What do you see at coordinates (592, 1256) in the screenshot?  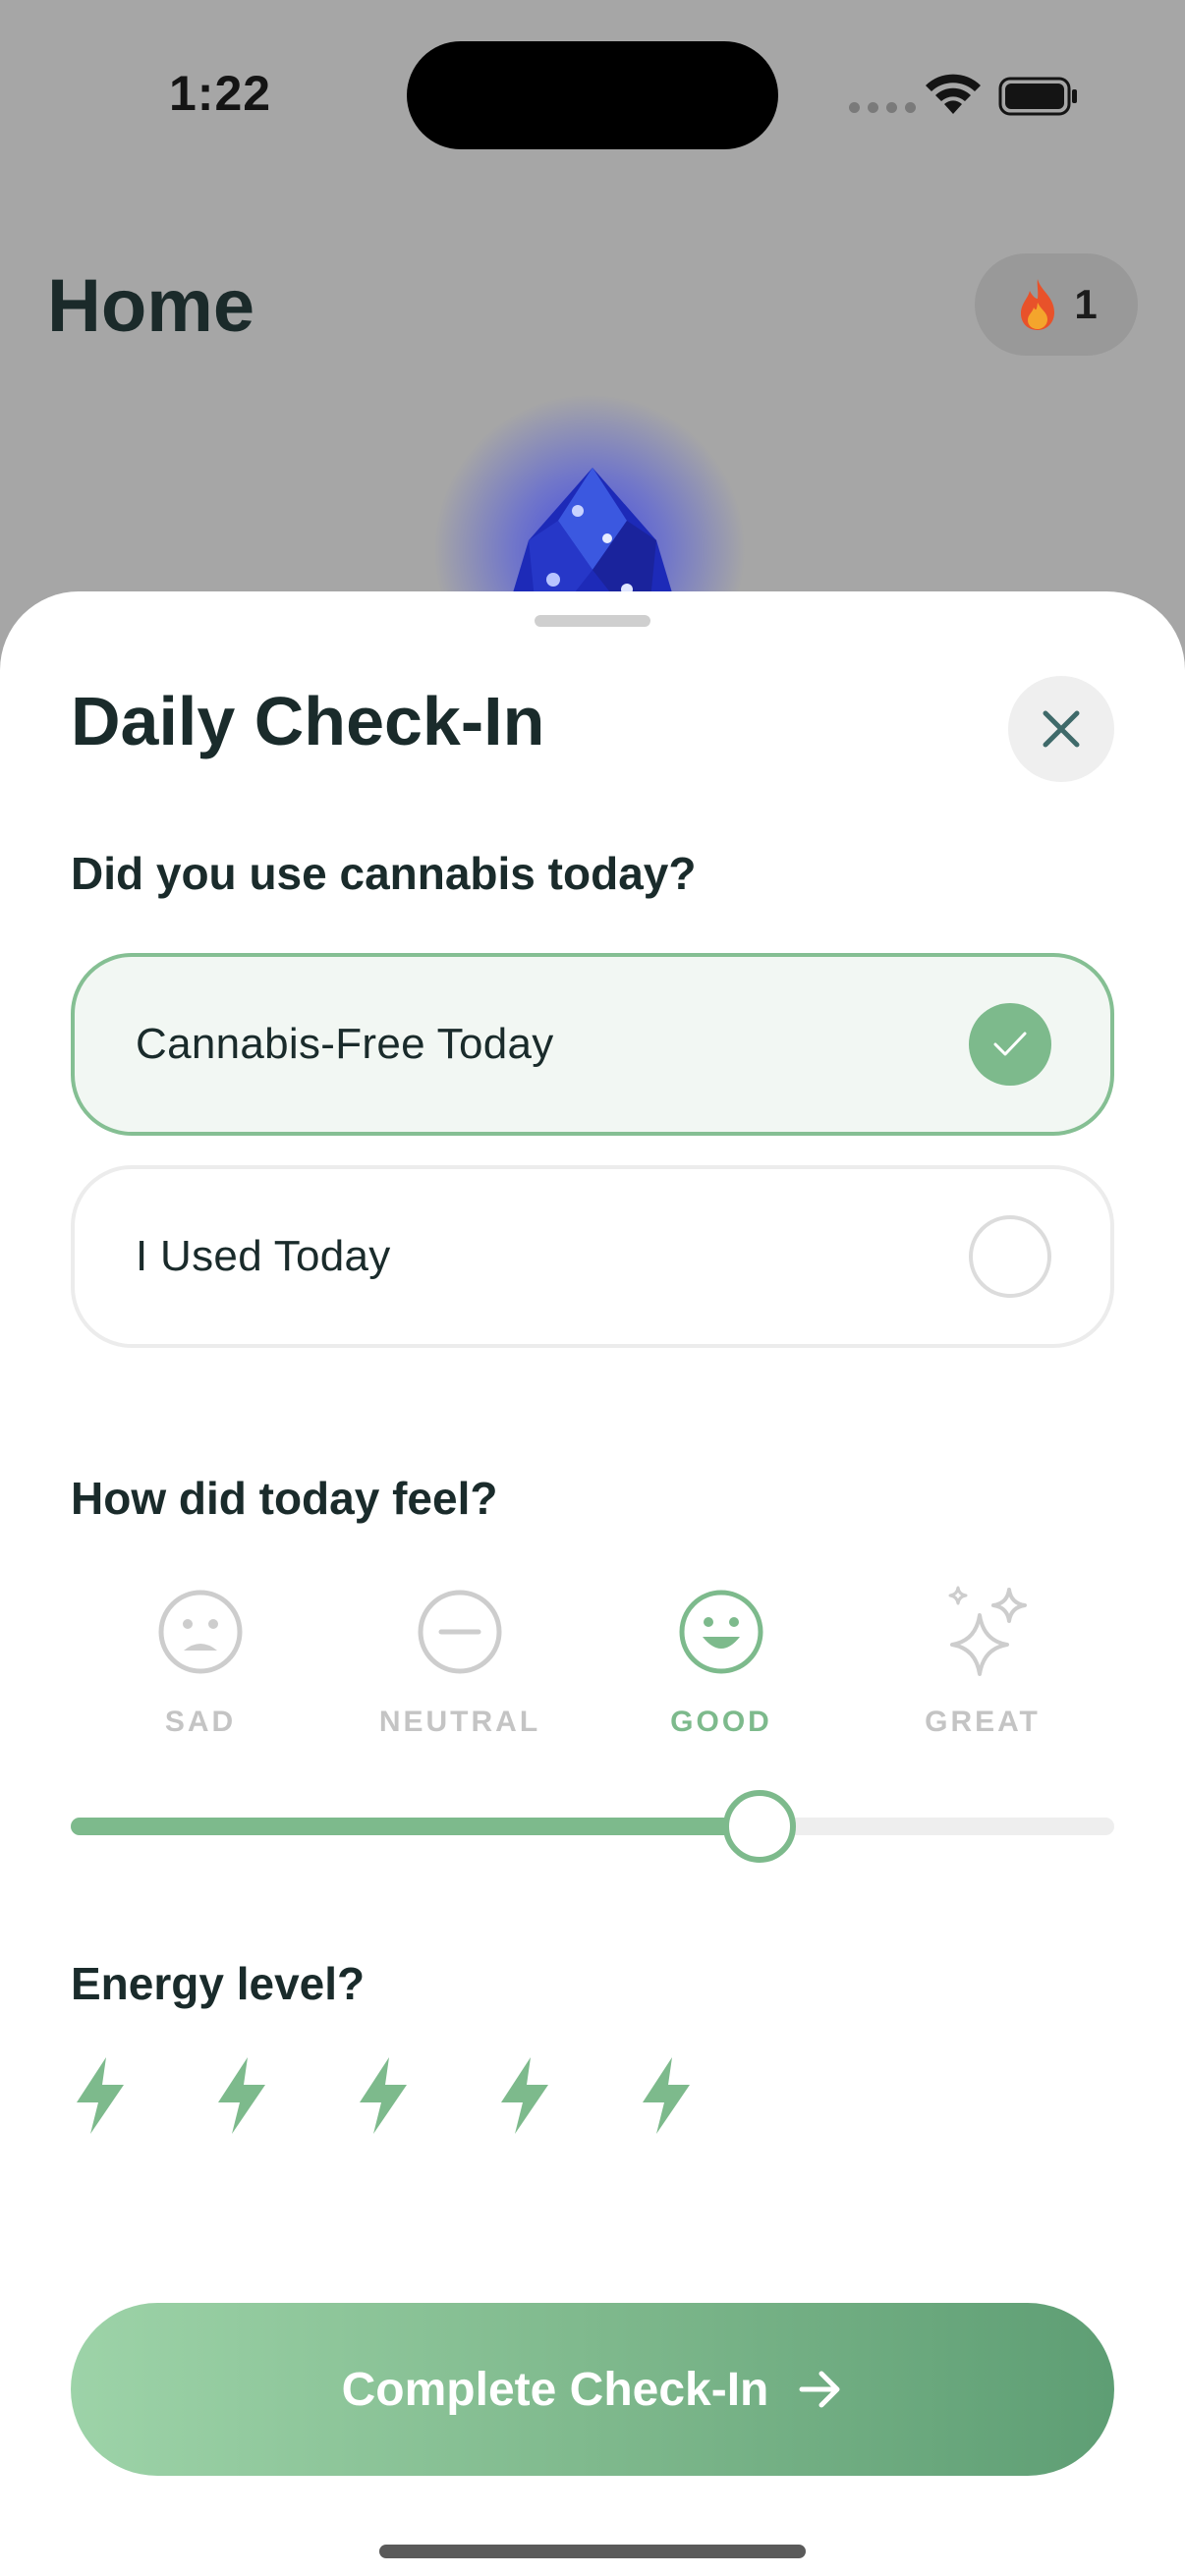 I see `option-used-today: I Used Today` at bounding box center [592, 1256].